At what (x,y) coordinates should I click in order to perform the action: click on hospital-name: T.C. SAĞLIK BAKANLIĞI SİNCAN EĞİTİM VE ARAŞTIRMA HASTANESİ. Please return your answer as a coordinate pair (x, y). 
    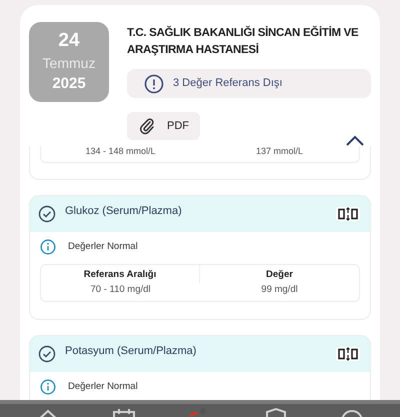
    Looking at the image, I should click on (243, 41).